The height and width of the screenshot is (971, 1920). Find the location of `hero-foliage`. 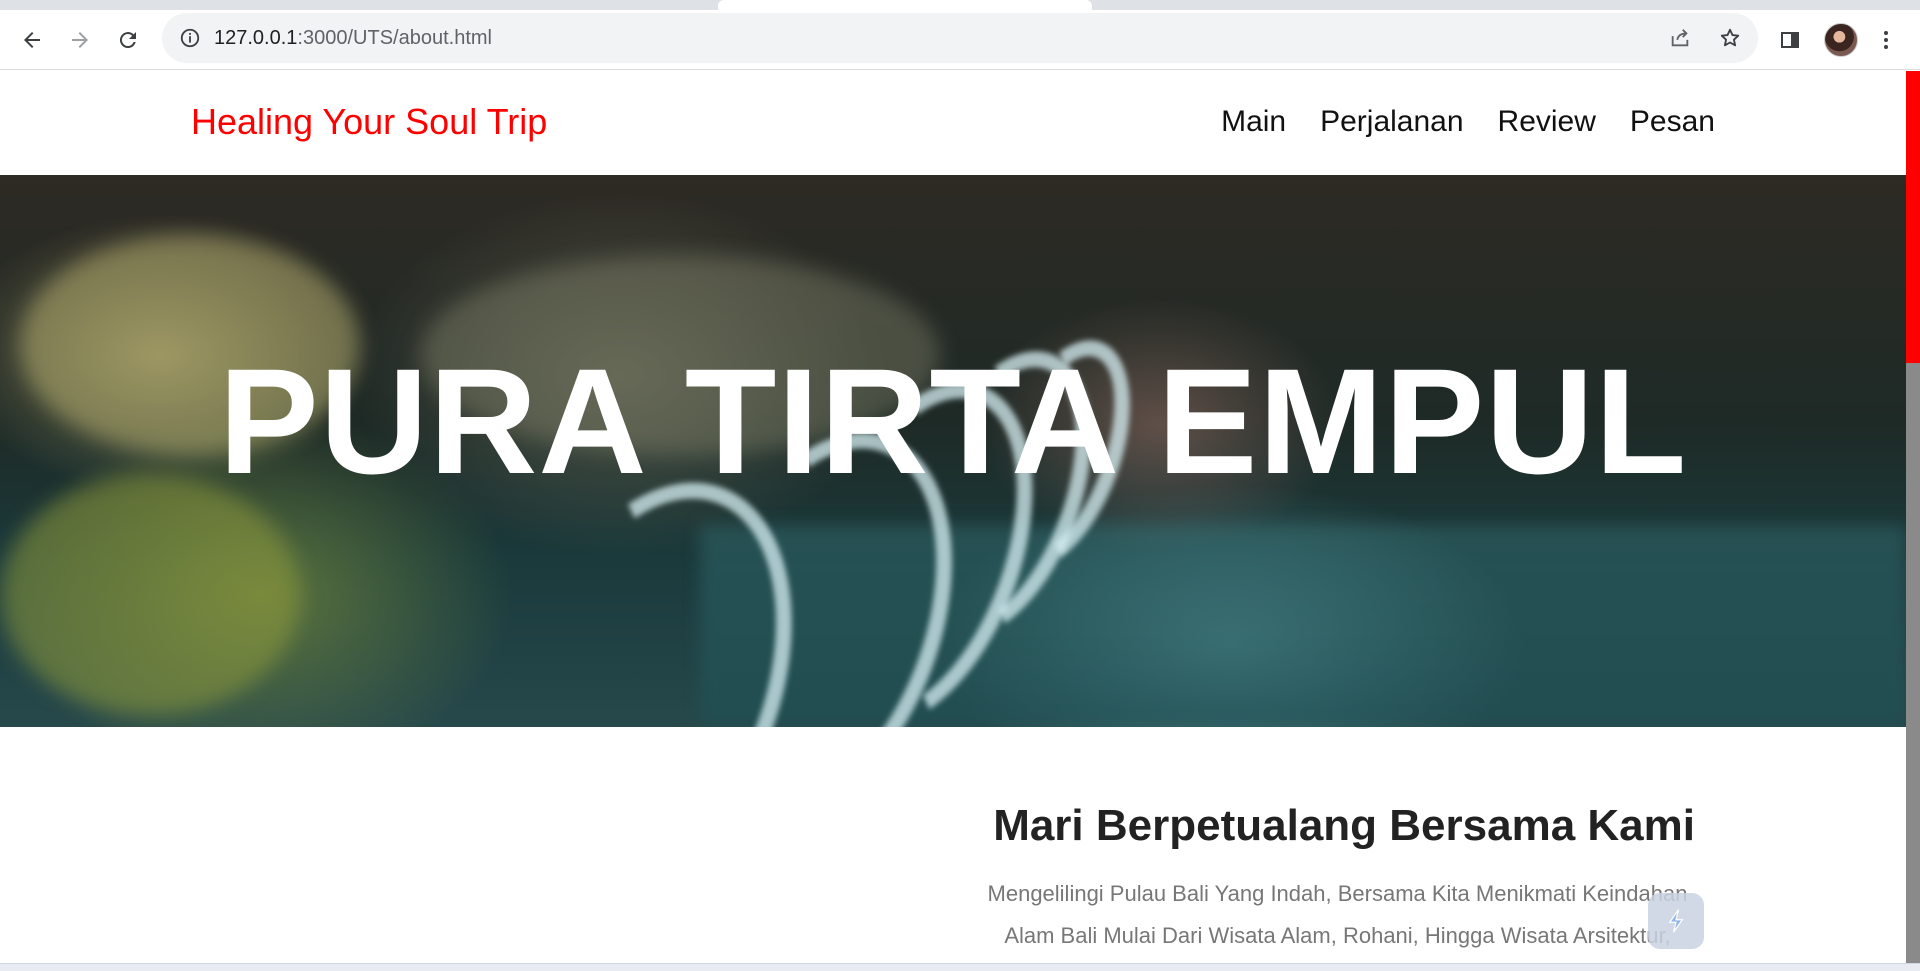

hero-foliage is located at coordinates (150, 595).